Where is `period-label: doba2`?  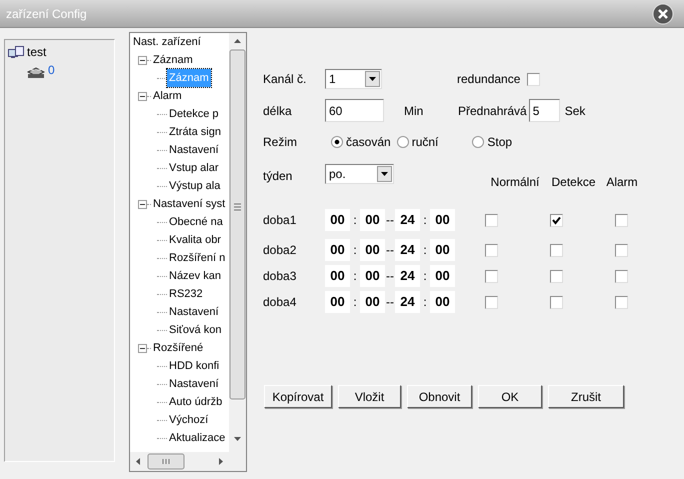 period-label: doba2 is located at coordinates (280, 250).